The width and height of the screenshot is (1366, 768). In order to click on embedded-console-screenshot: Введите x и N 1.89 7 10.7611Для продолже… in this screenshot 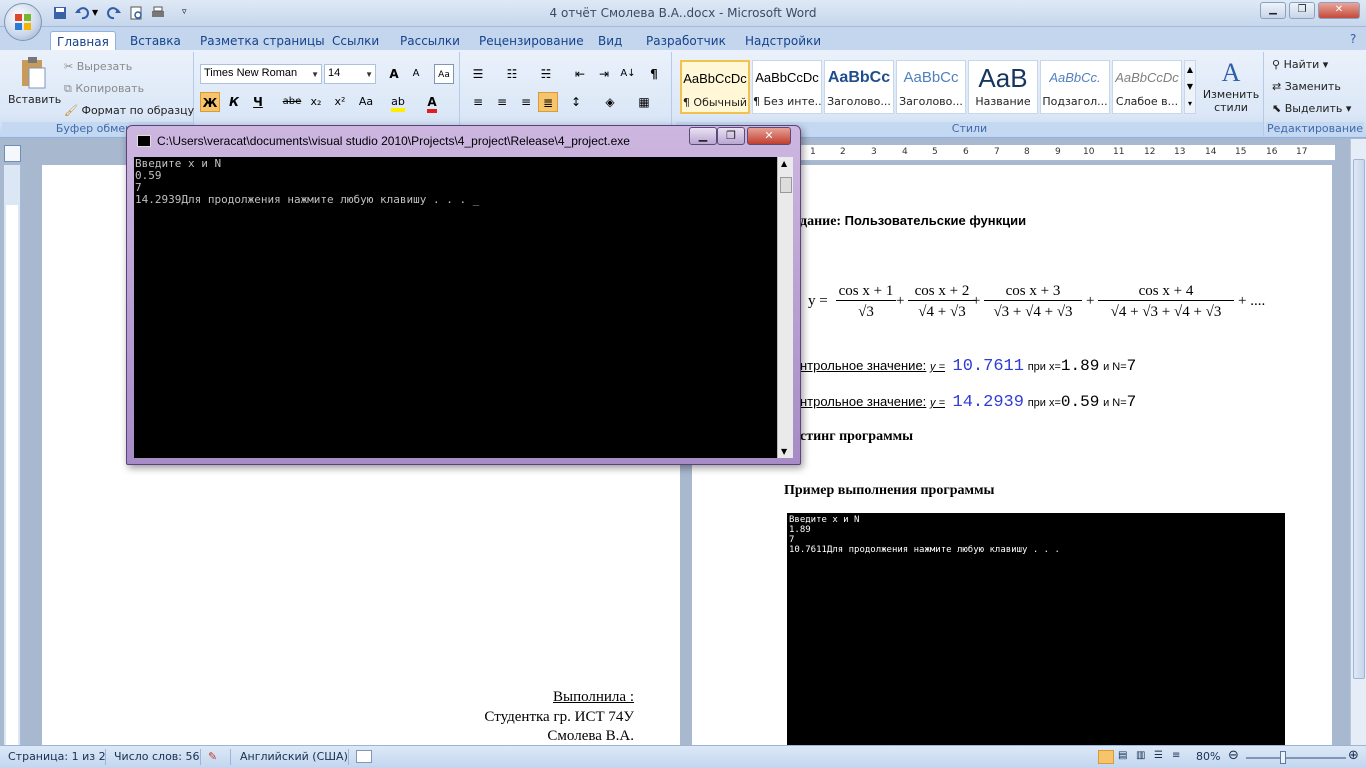, I will do `click(1036, 629)`.